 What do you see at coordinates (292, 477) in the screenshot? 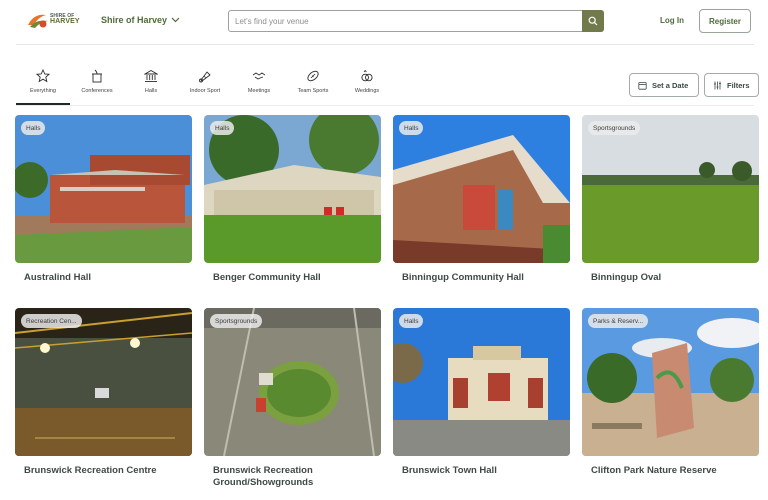
I see `venue-title: Brunswick Recreation Ground/Showgrounds` at bounding box center [292, 477].